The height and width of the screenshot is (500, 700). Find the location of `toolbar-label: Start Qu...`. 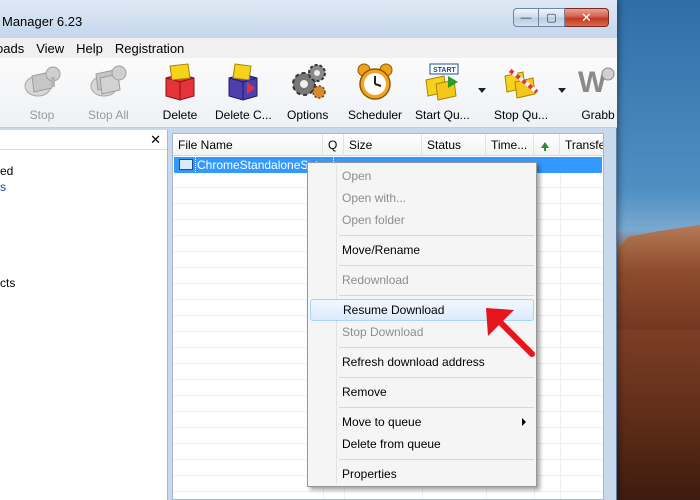

toolbar-label: Start Qu... is located at coordinates (442, 115).